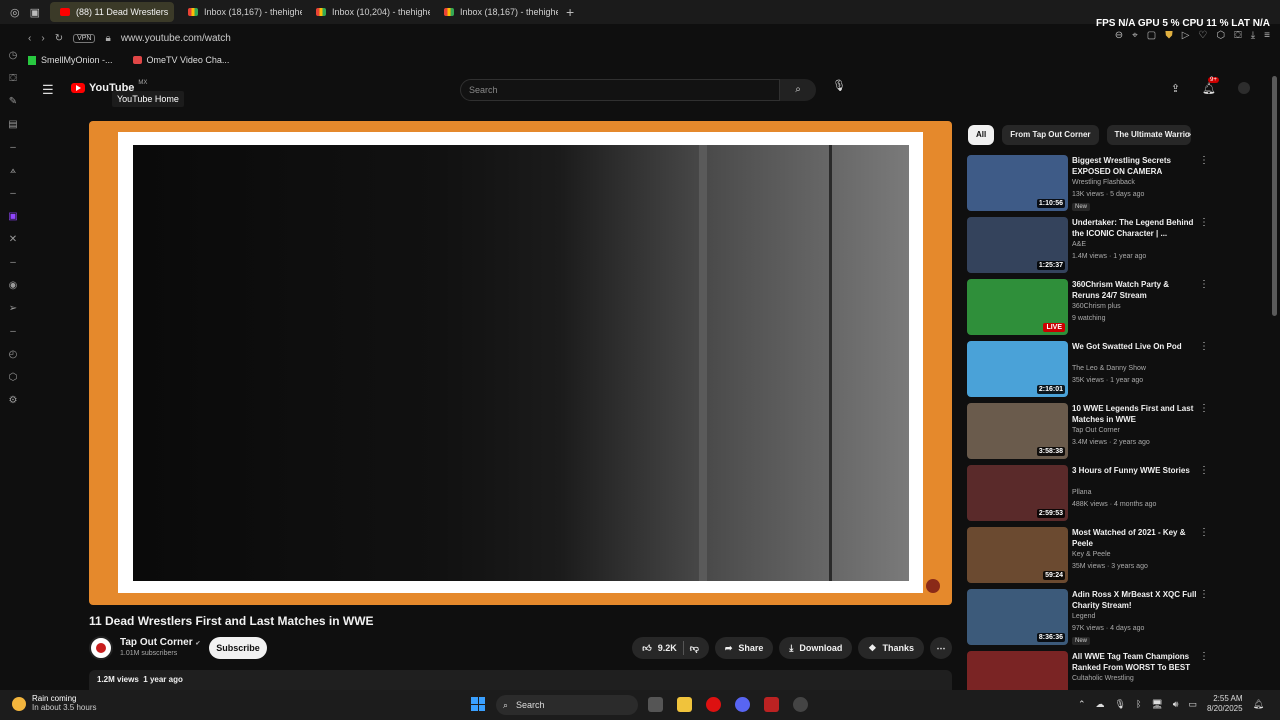 The image size is (1280, 720). Describe the element at coordinates (13, 170) in the screenshot. I see `aria-icon: ⟑` at that location.